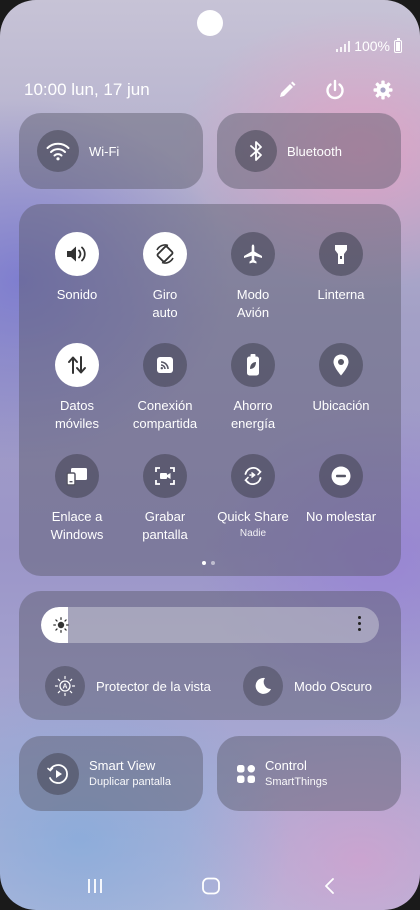 The image size is (420, 910). I want to click on home-icon, so click(211, 886).